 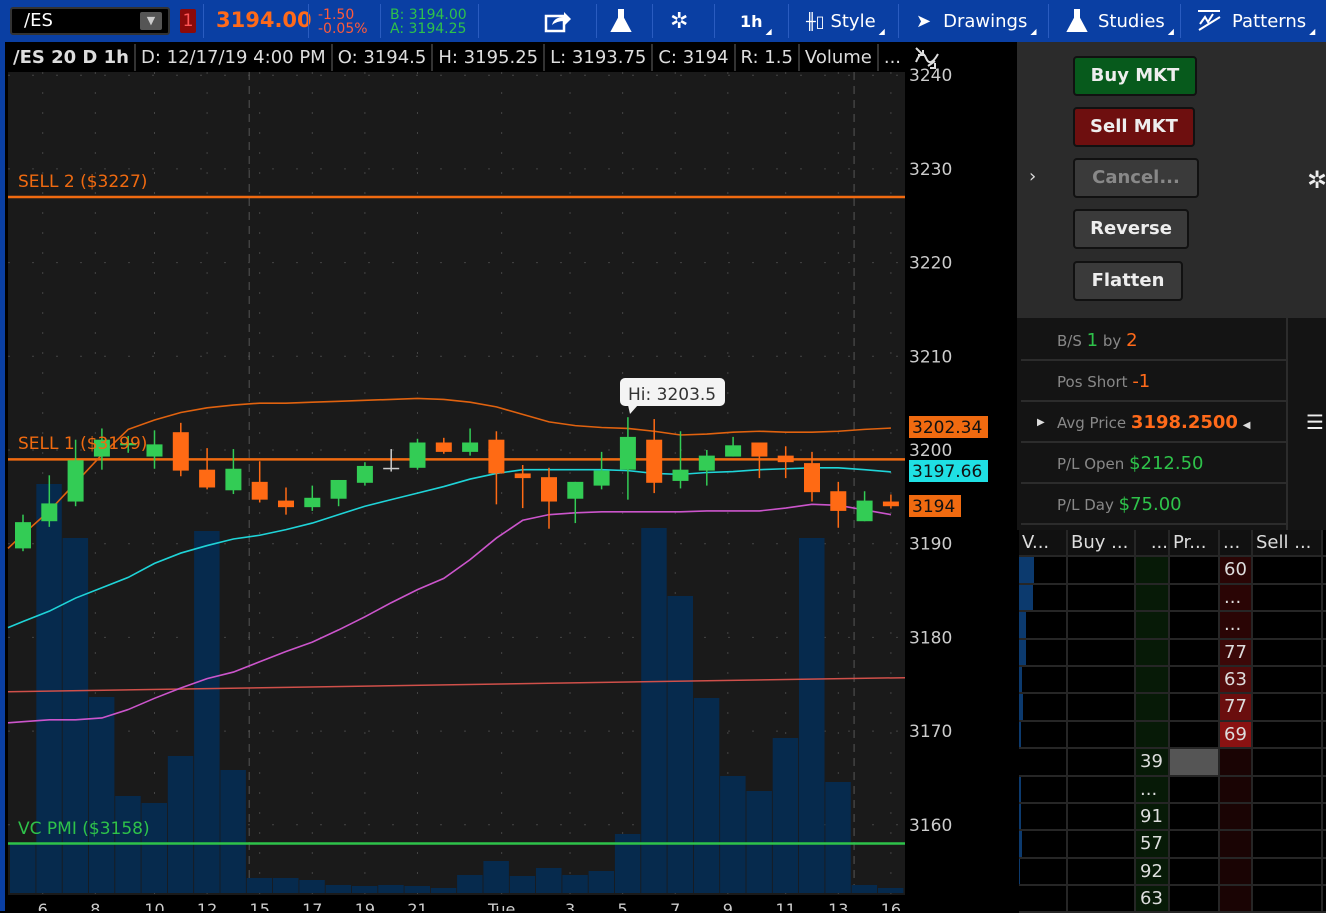 I want to click on ask-size-cell: 77, so click(x=1236, y=707).